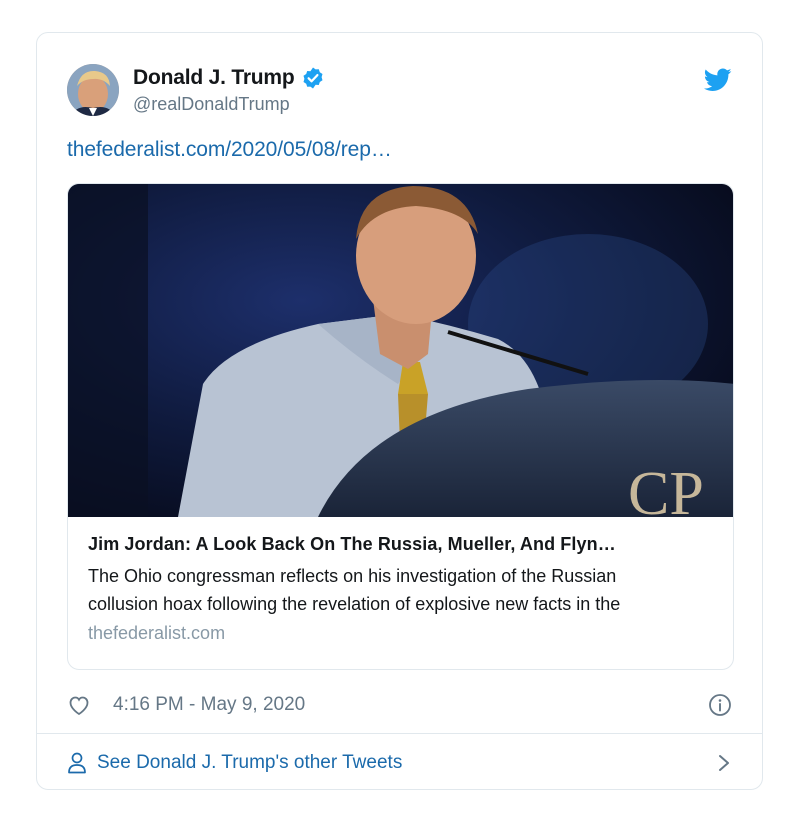 Image resolution: width=799 pixels, height=840 pixels. What do you see at coordinates (399, 705) in the screenshot?
I see `tweet-meta: 4:16 PM - May 9, 2020` at bounding box center [399, 705].